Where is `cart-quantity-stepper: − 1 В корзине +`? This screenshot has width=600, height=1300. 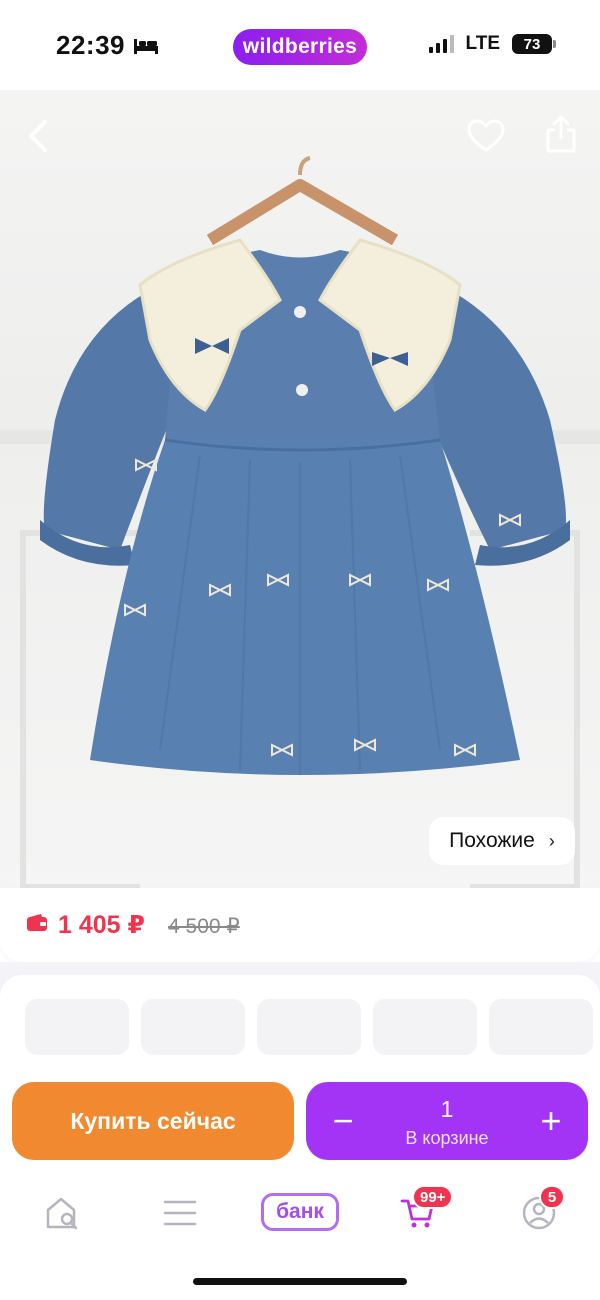 cart-quantity-stepper: − 1 В корзине + is located at coordinates (447, 1121).